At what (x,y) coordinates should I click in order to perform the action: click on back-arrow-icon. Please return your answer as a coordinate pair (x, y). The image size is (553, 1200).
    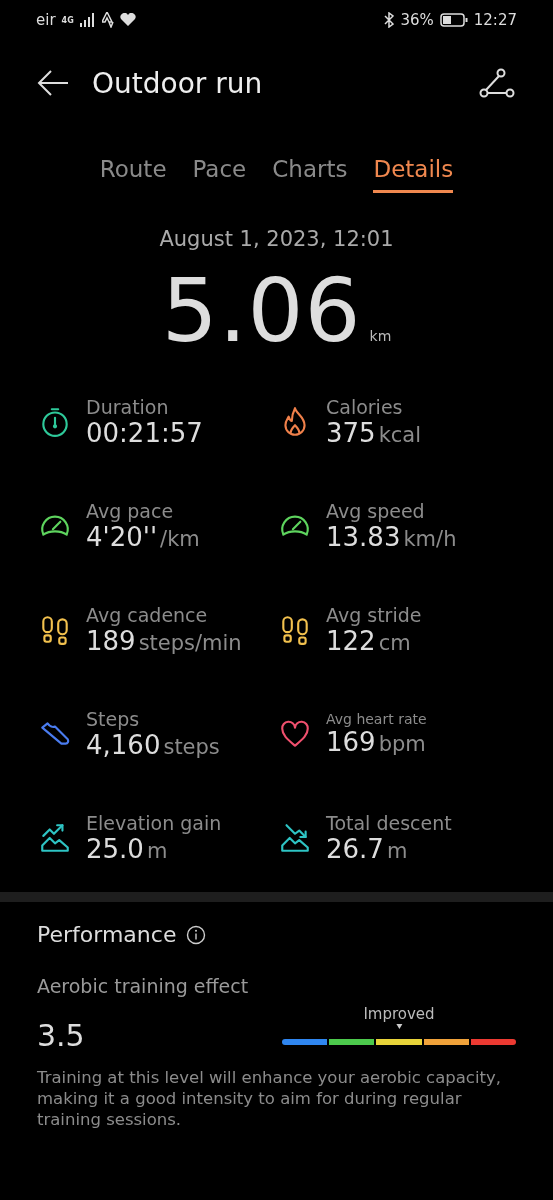
    Looking at the image, I should click on (53, 83).